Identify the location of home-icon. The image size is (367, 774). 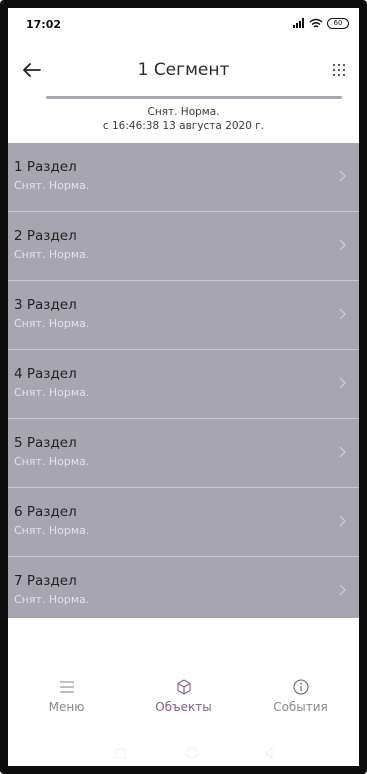
(183, 753).